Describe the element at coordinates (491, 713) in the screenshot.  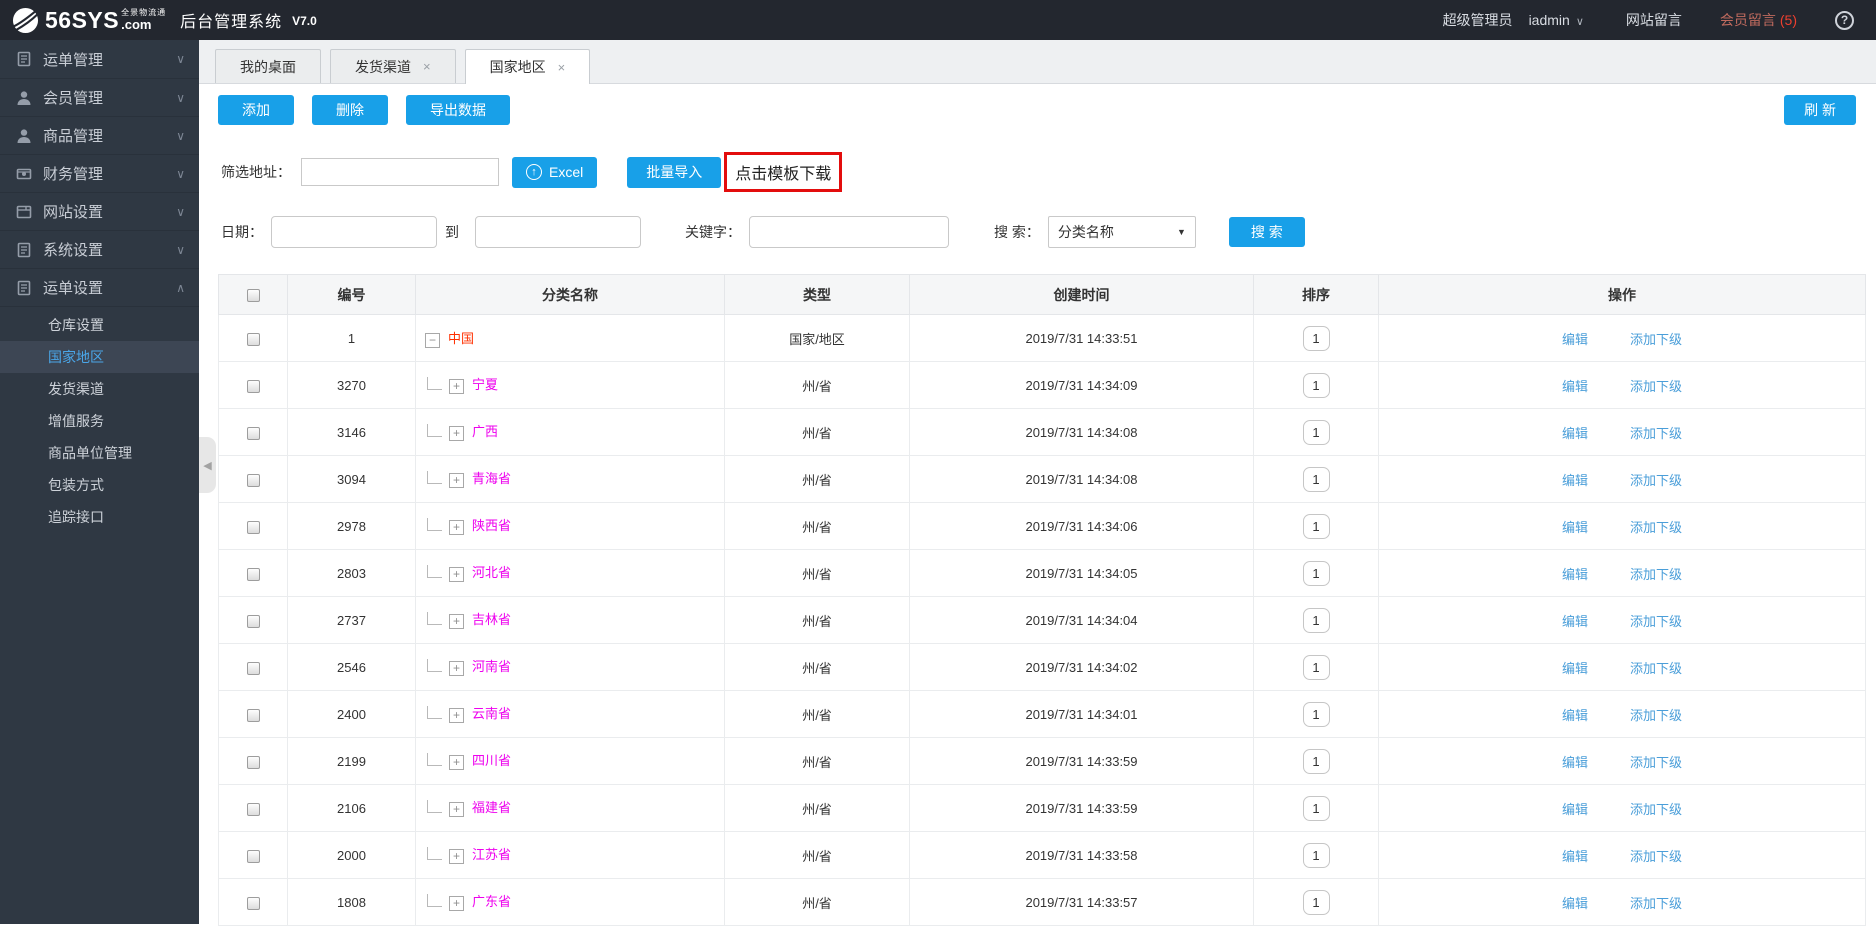
I see `region-name-link: 云南省` at that location.